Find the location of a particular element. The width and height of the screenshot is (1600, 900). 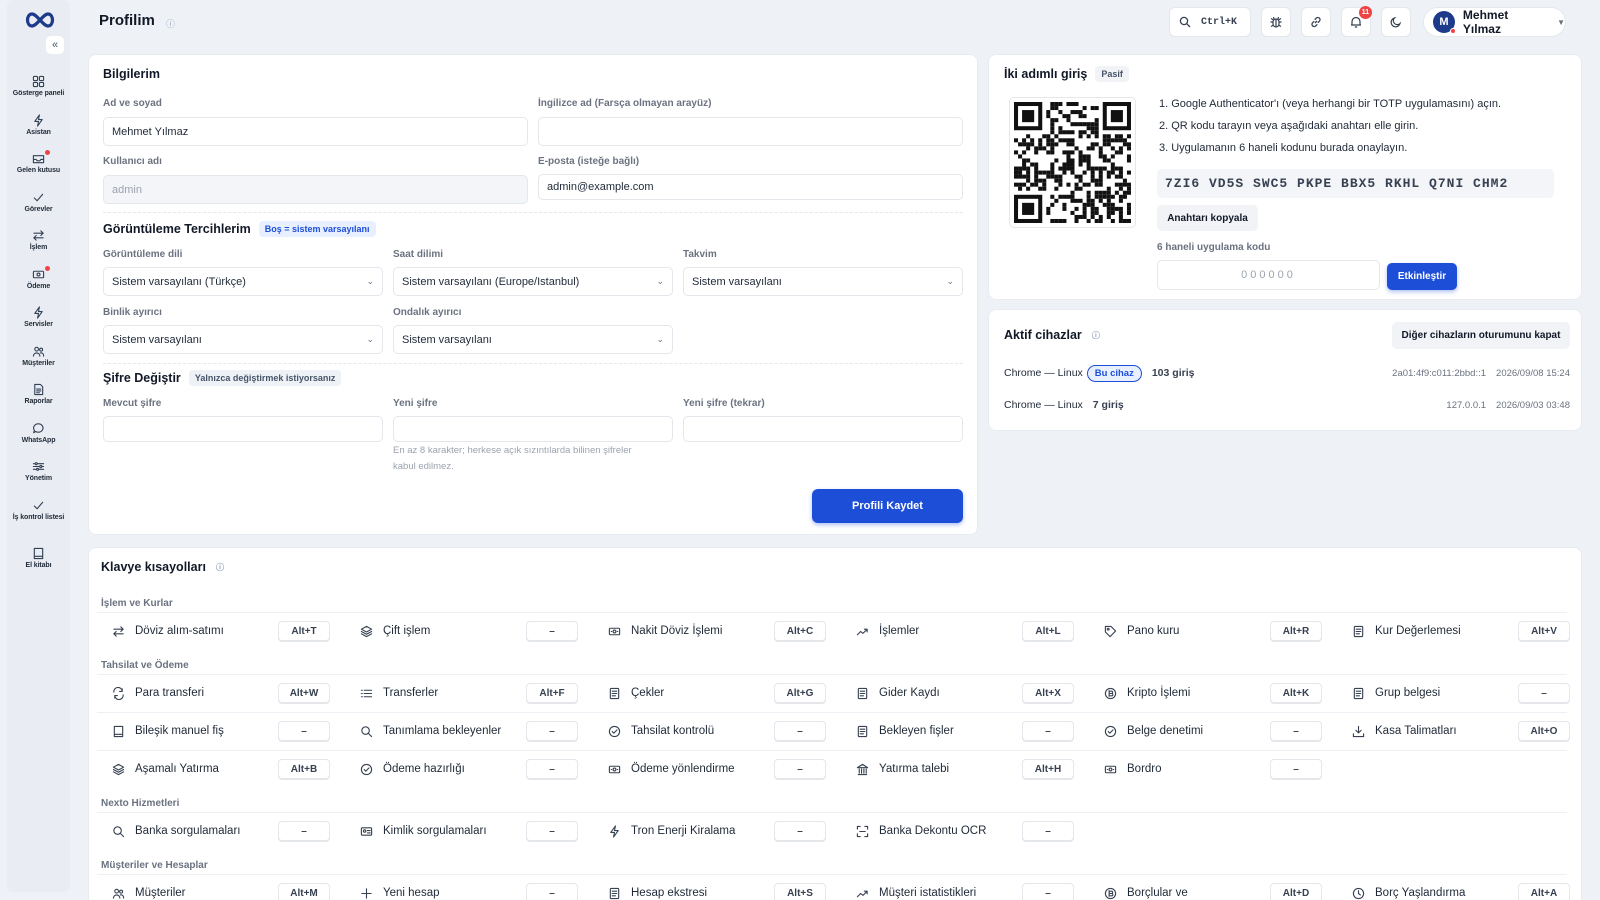

app-code-input: 000000 is located at coordinates (1268, 275).